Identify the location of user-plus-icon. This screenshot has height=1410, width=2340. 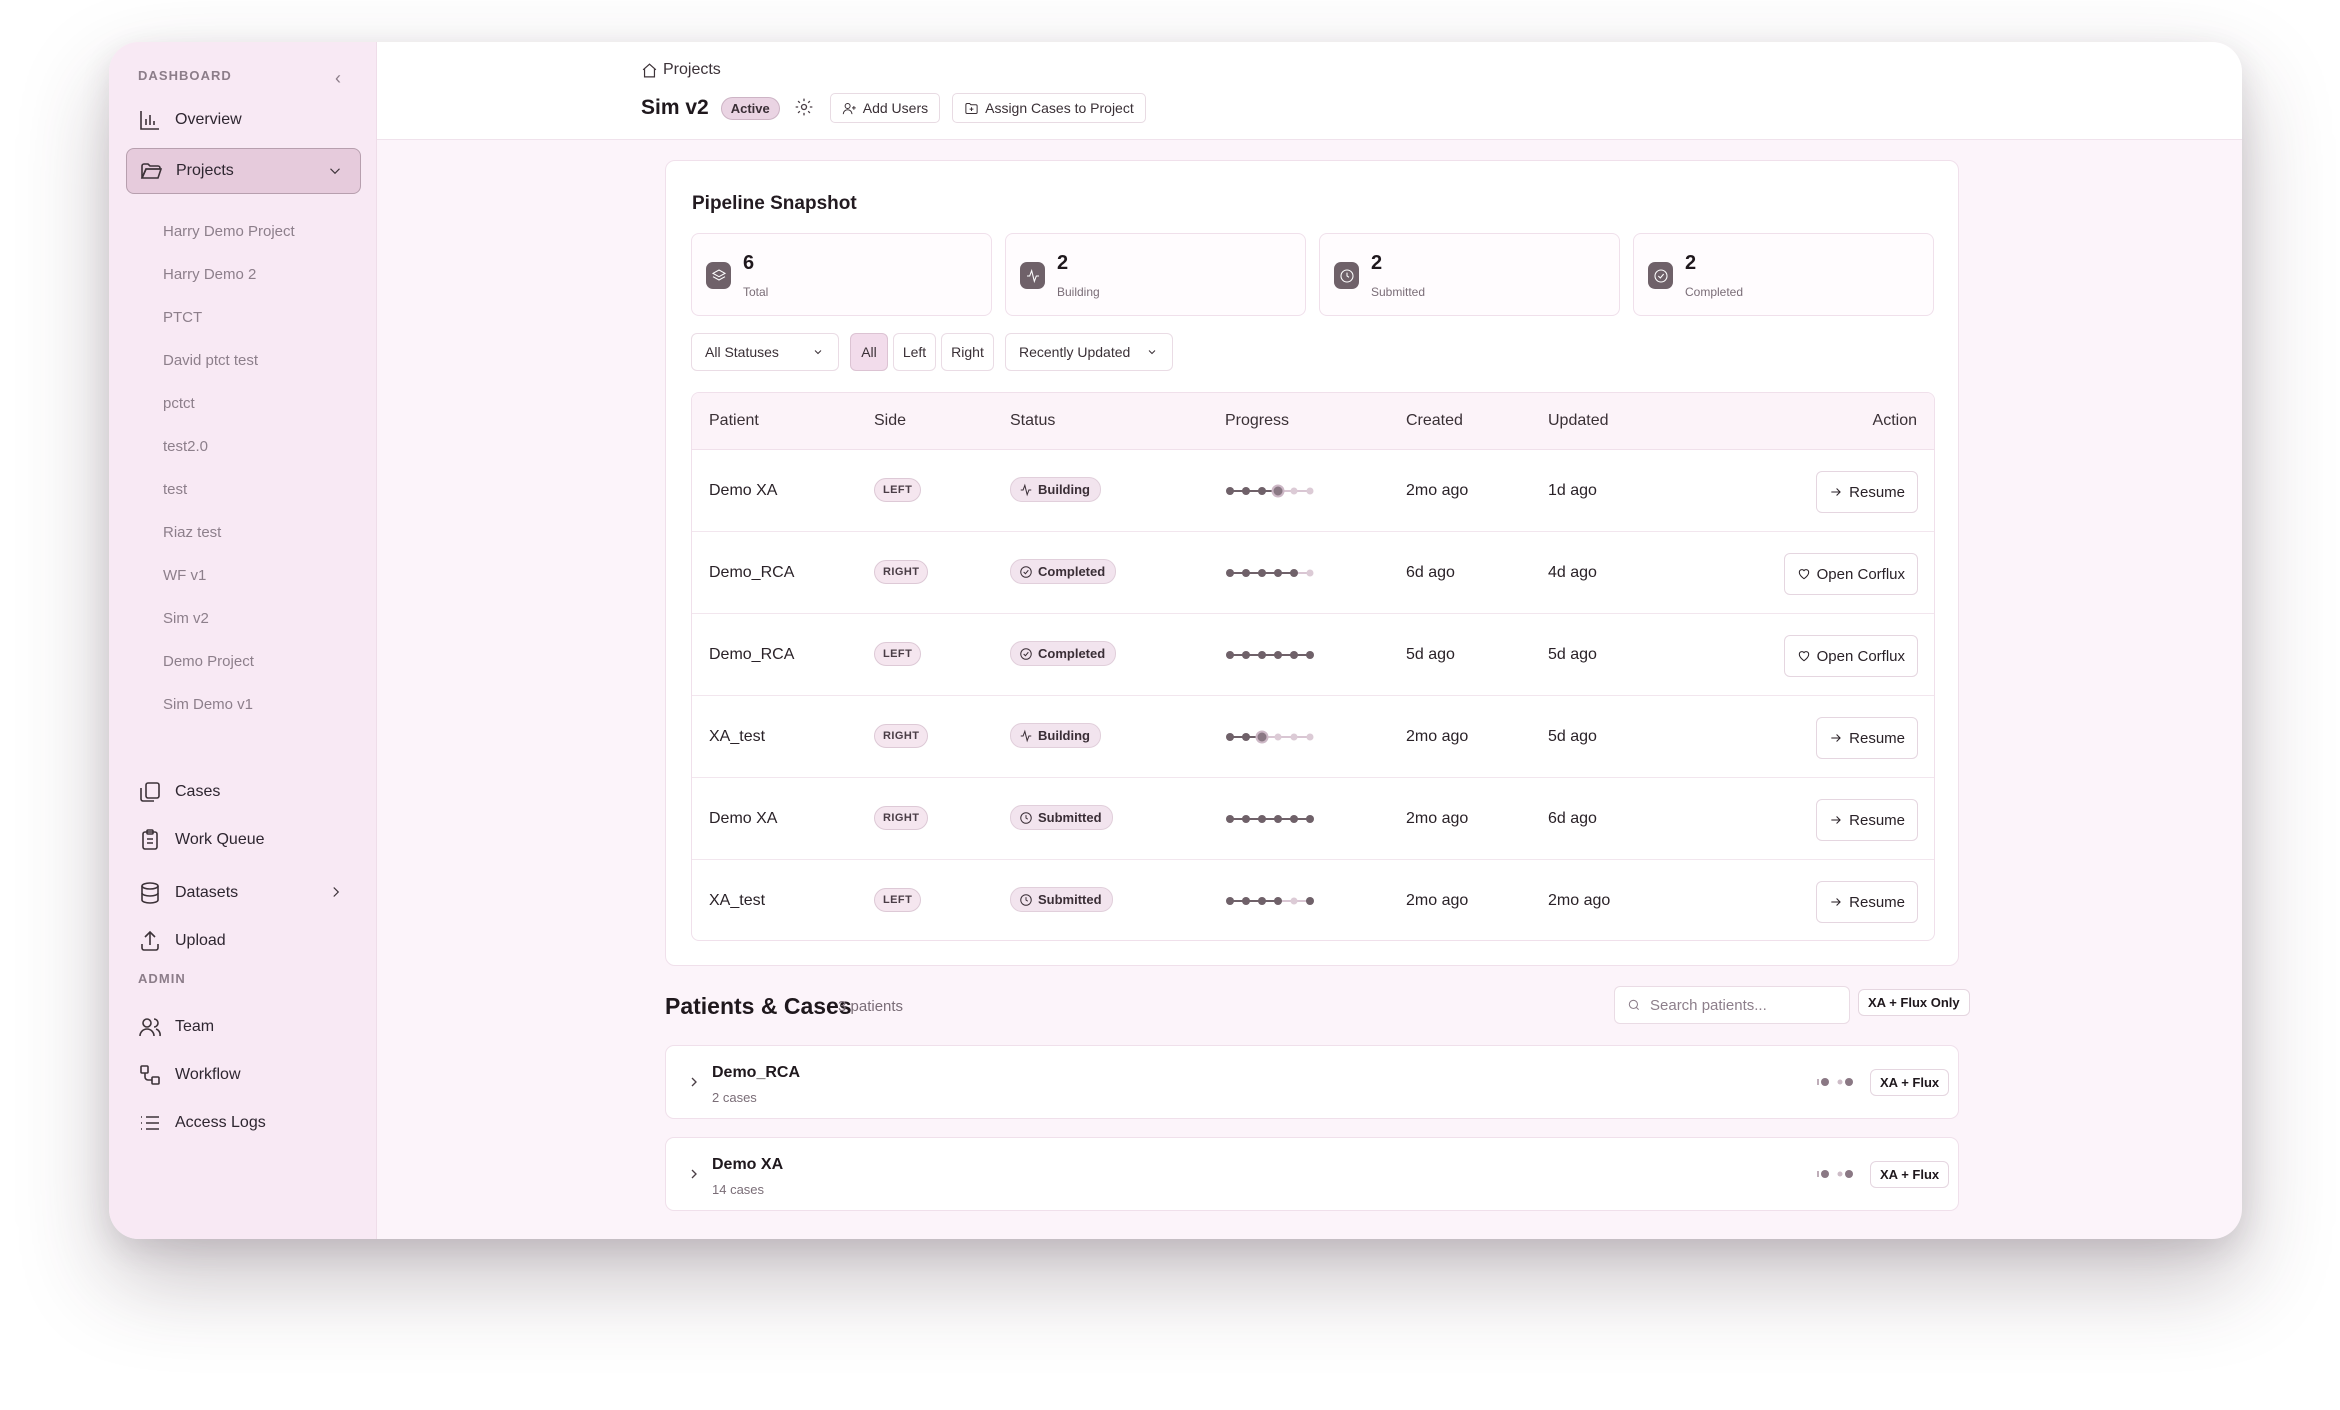
(849, 108).